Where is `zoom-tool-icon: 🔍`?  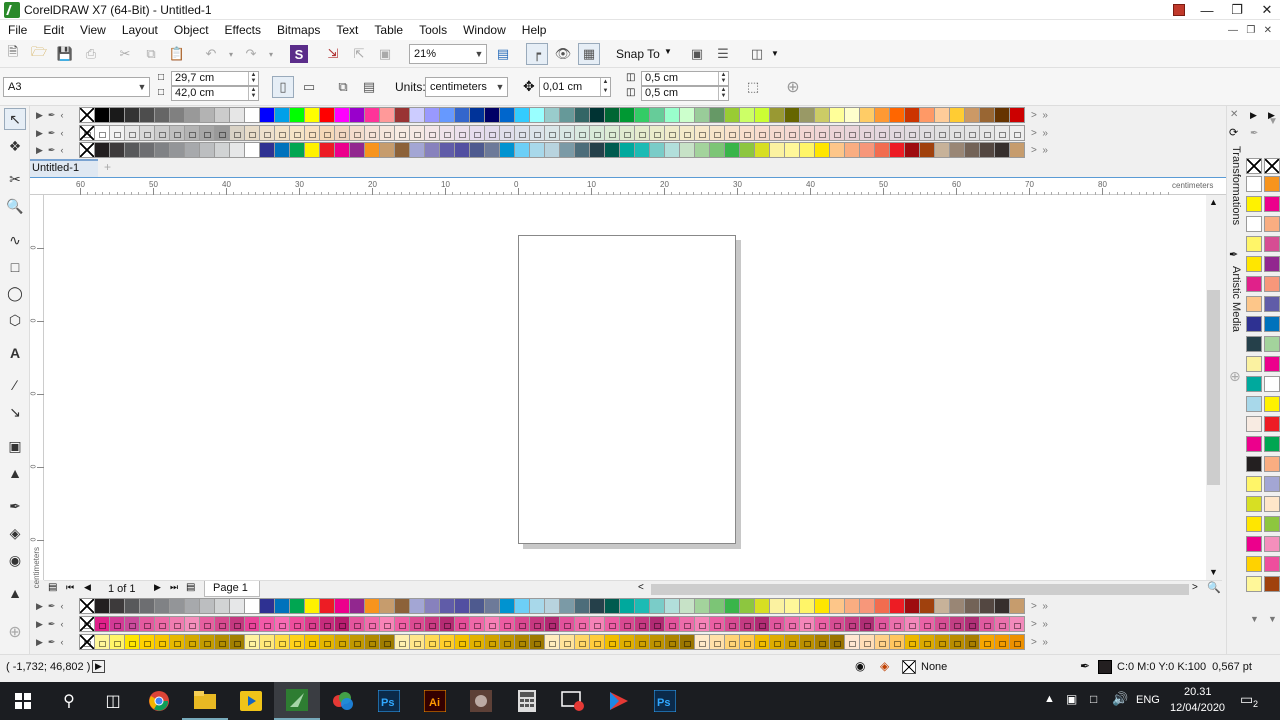 zoom-tool-icon: 🔍 is located at coordinates (15, 206).